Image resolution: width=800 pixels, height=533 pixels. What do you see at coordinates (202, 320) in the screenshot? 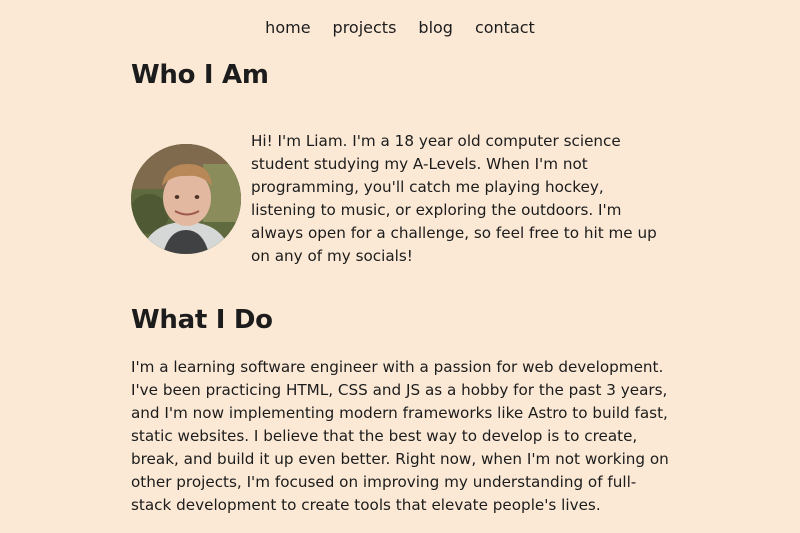
I see `what-i-do-heading: What I Do` at bounding box center [202, 320].